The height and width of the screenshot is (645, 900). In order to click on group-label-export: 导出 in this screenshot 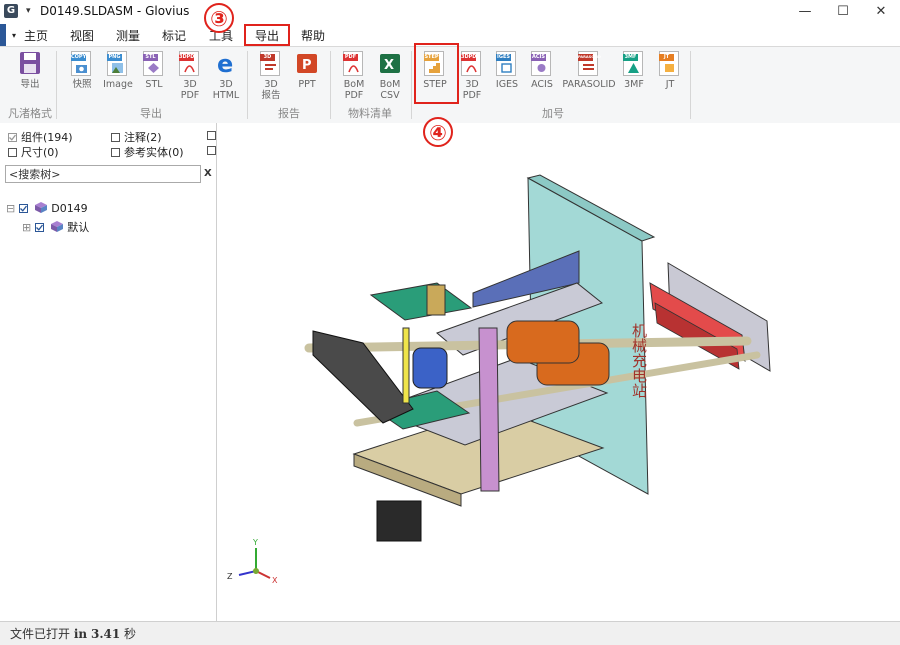, I will do `click(151, 113)`.